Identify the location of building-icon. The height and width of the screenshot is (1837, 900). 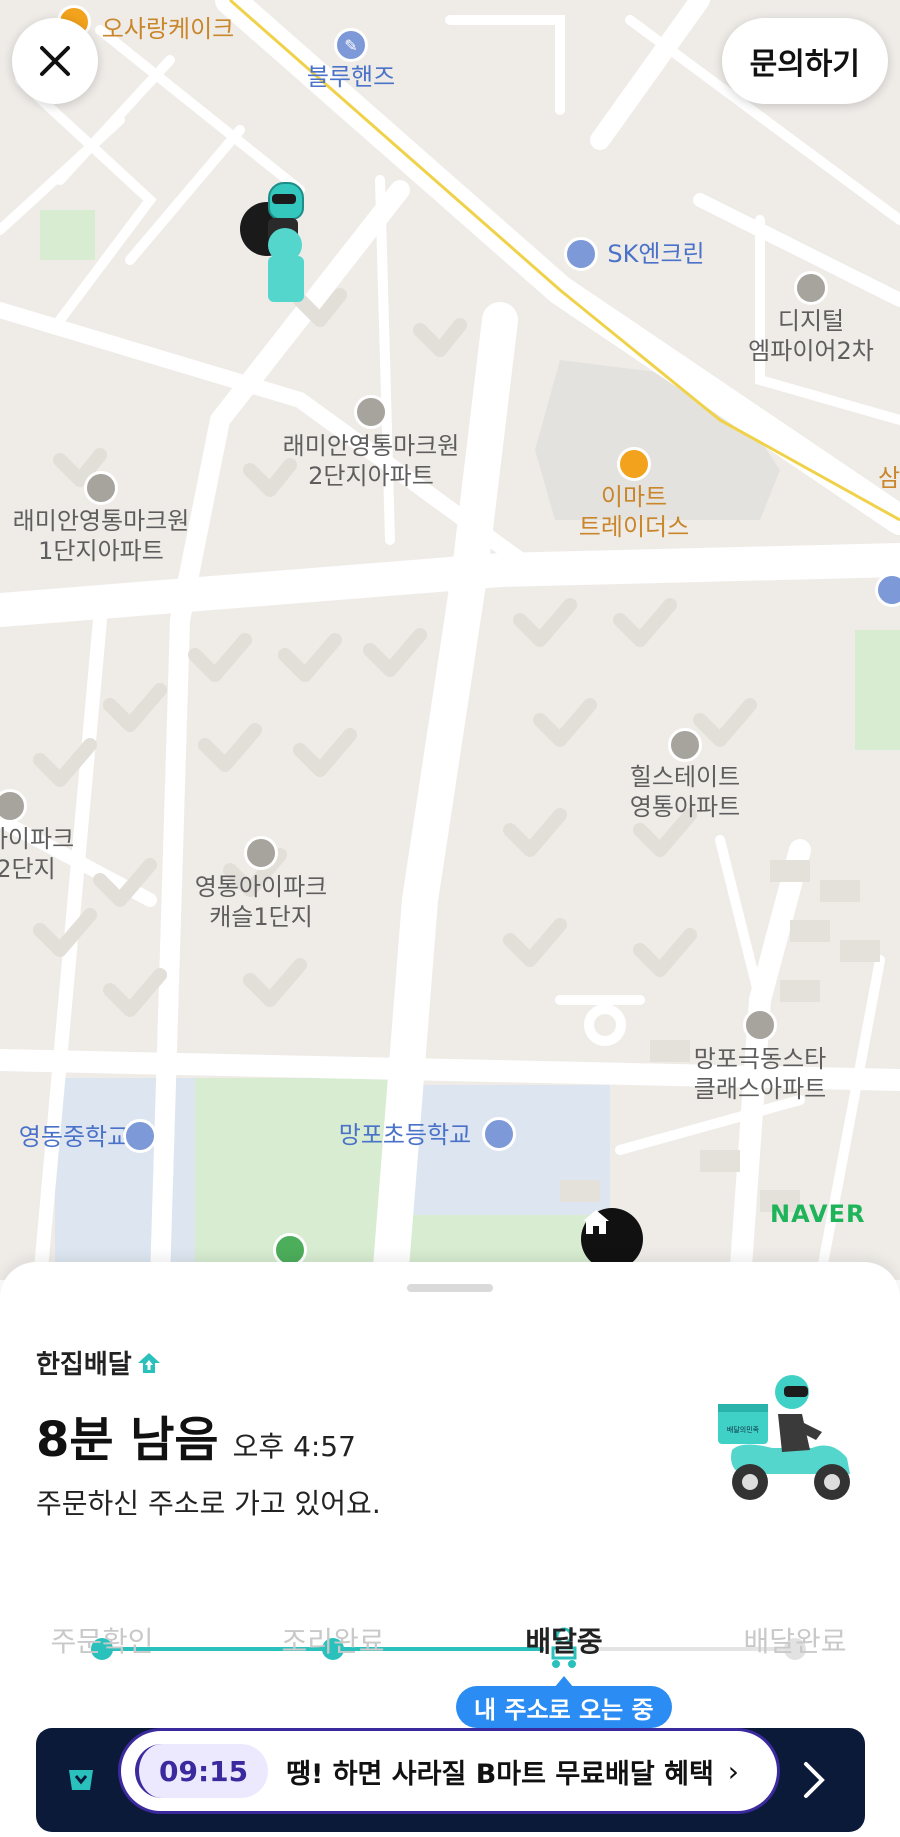
(811, 288).